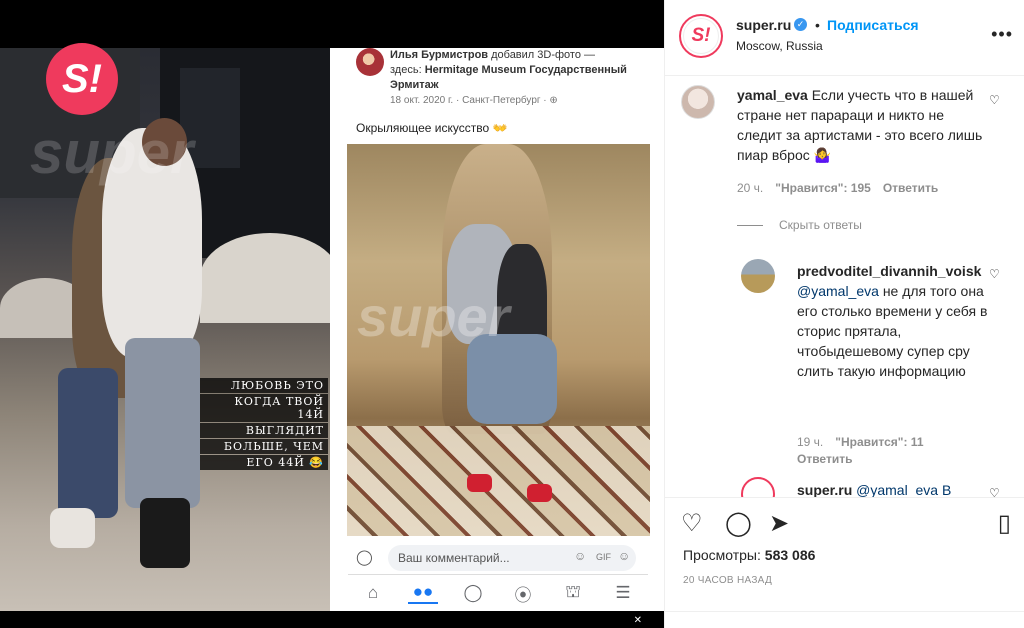 Image resolution: width=1024 pixels, height=628 pixels. I want to click on sticker-icon: ☺, so click(580, 556).